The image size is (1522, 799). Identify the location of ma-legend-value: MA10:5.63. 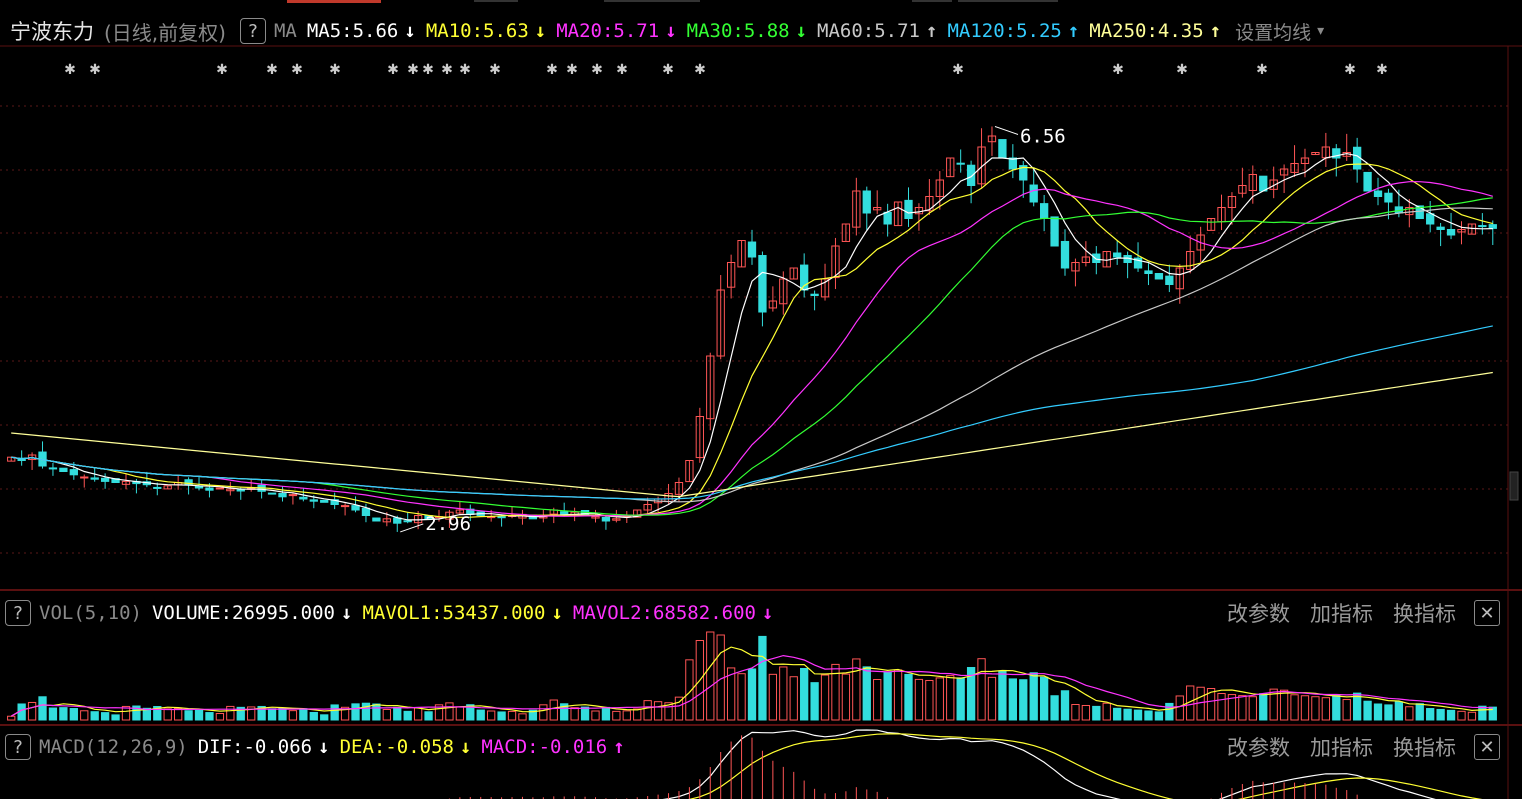
(477, 31).